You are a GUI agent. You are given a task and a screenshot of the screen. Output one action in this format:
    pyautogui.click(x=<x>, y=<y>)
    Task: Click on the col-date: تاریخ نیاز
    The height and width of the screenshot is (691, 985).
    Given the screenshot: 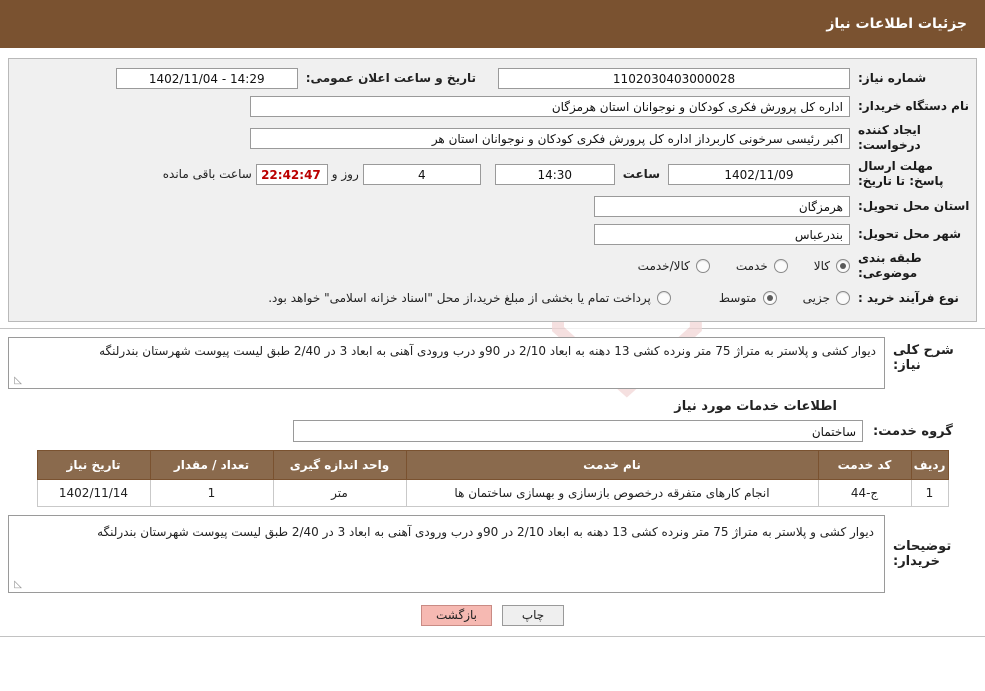 What is the action you would take?
    pyautogui.click(x=93, y=465)
    